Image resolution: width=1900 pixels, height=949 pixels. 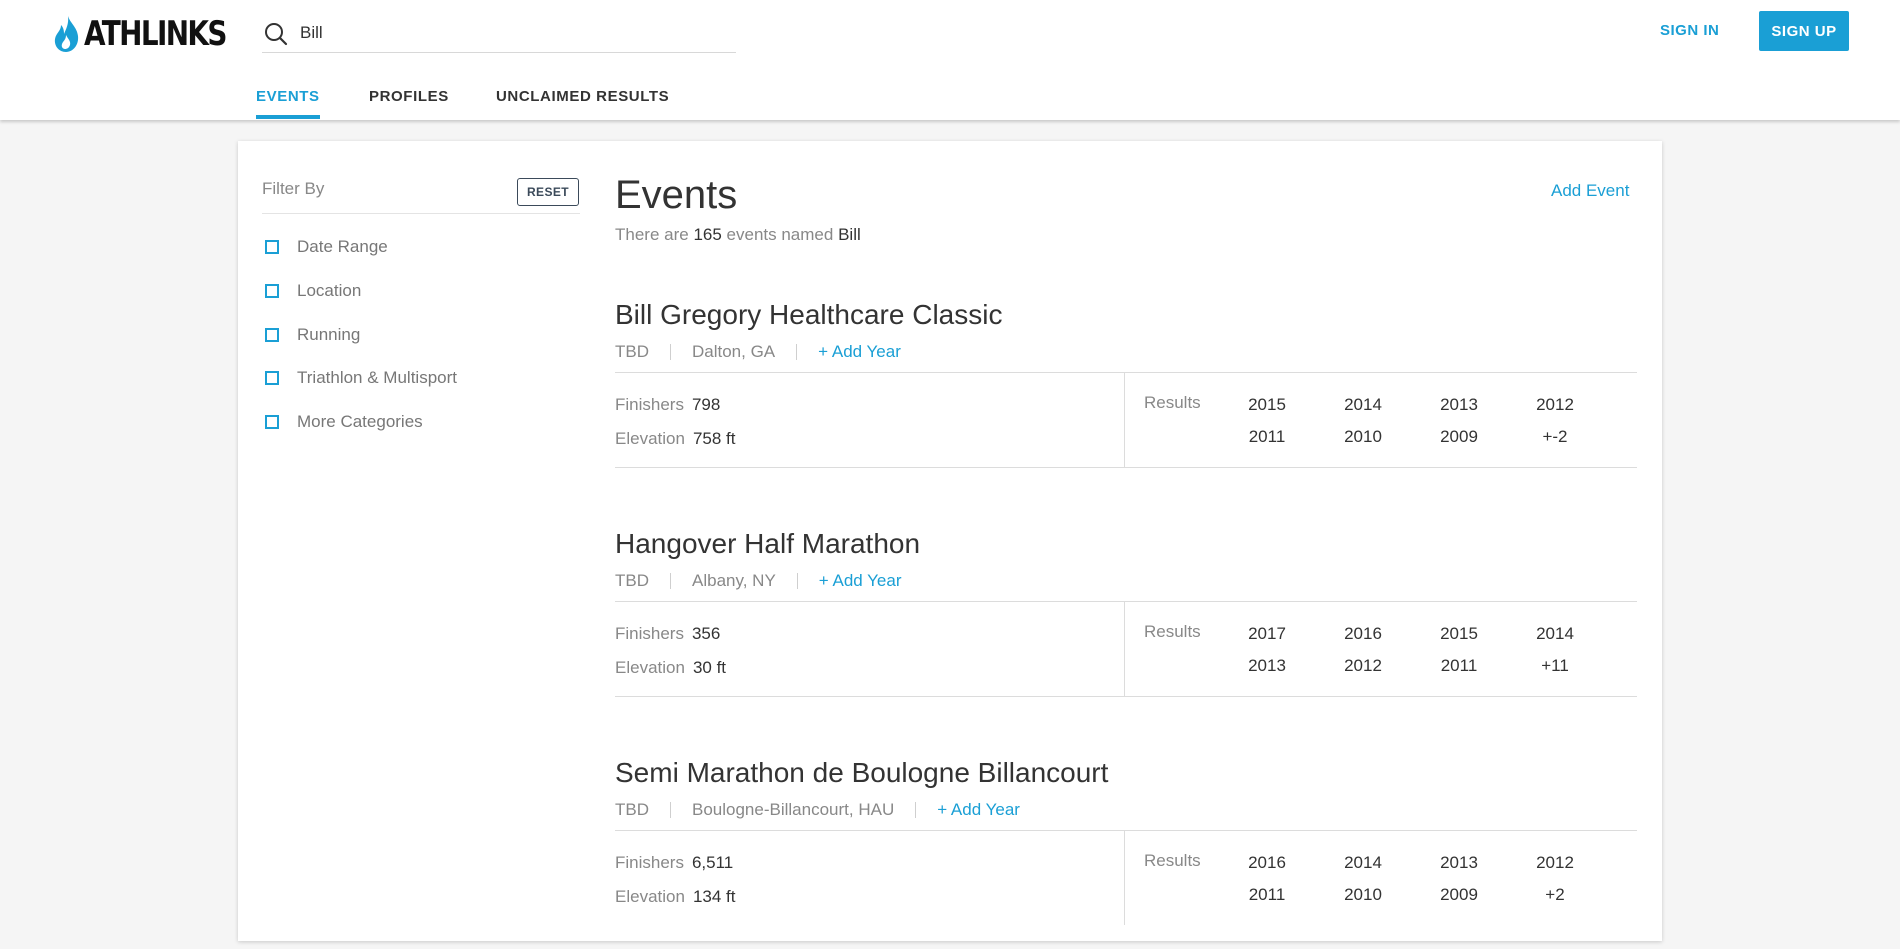 What do you see at coordinates (712, 862) in the screenshot?
I see `finishers-value: 6,511` at bounding box center [712, 862].